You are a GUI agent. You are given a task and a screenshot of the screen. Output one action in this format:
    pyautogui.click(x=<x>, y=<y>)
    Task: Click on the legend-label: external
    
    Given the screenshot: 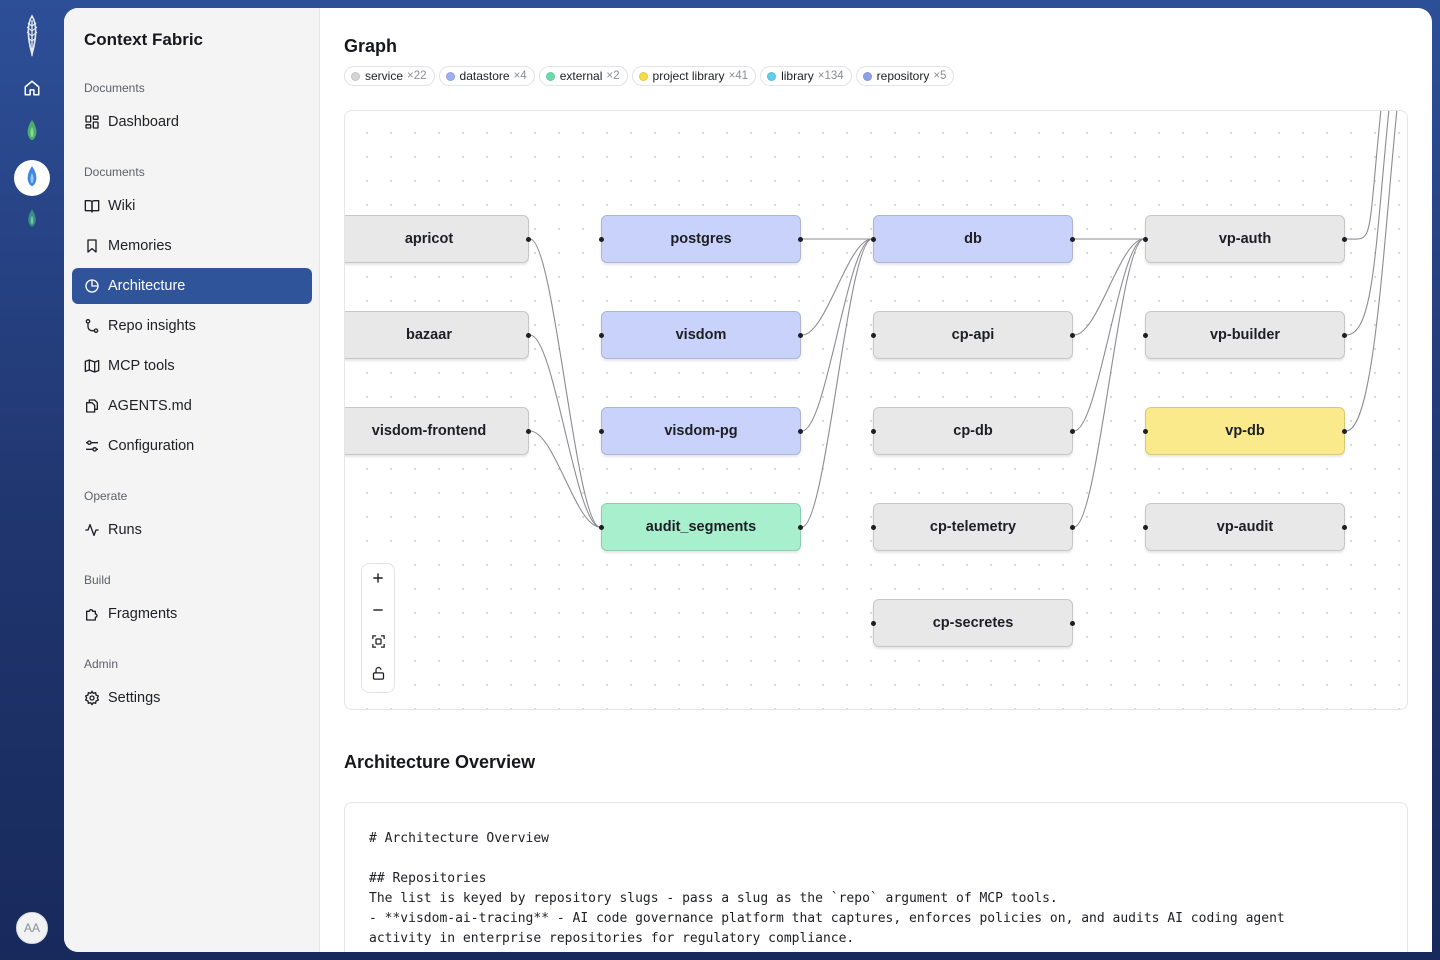 What is the action you would take?
    pyautogui.click(x=581, y=76)
    